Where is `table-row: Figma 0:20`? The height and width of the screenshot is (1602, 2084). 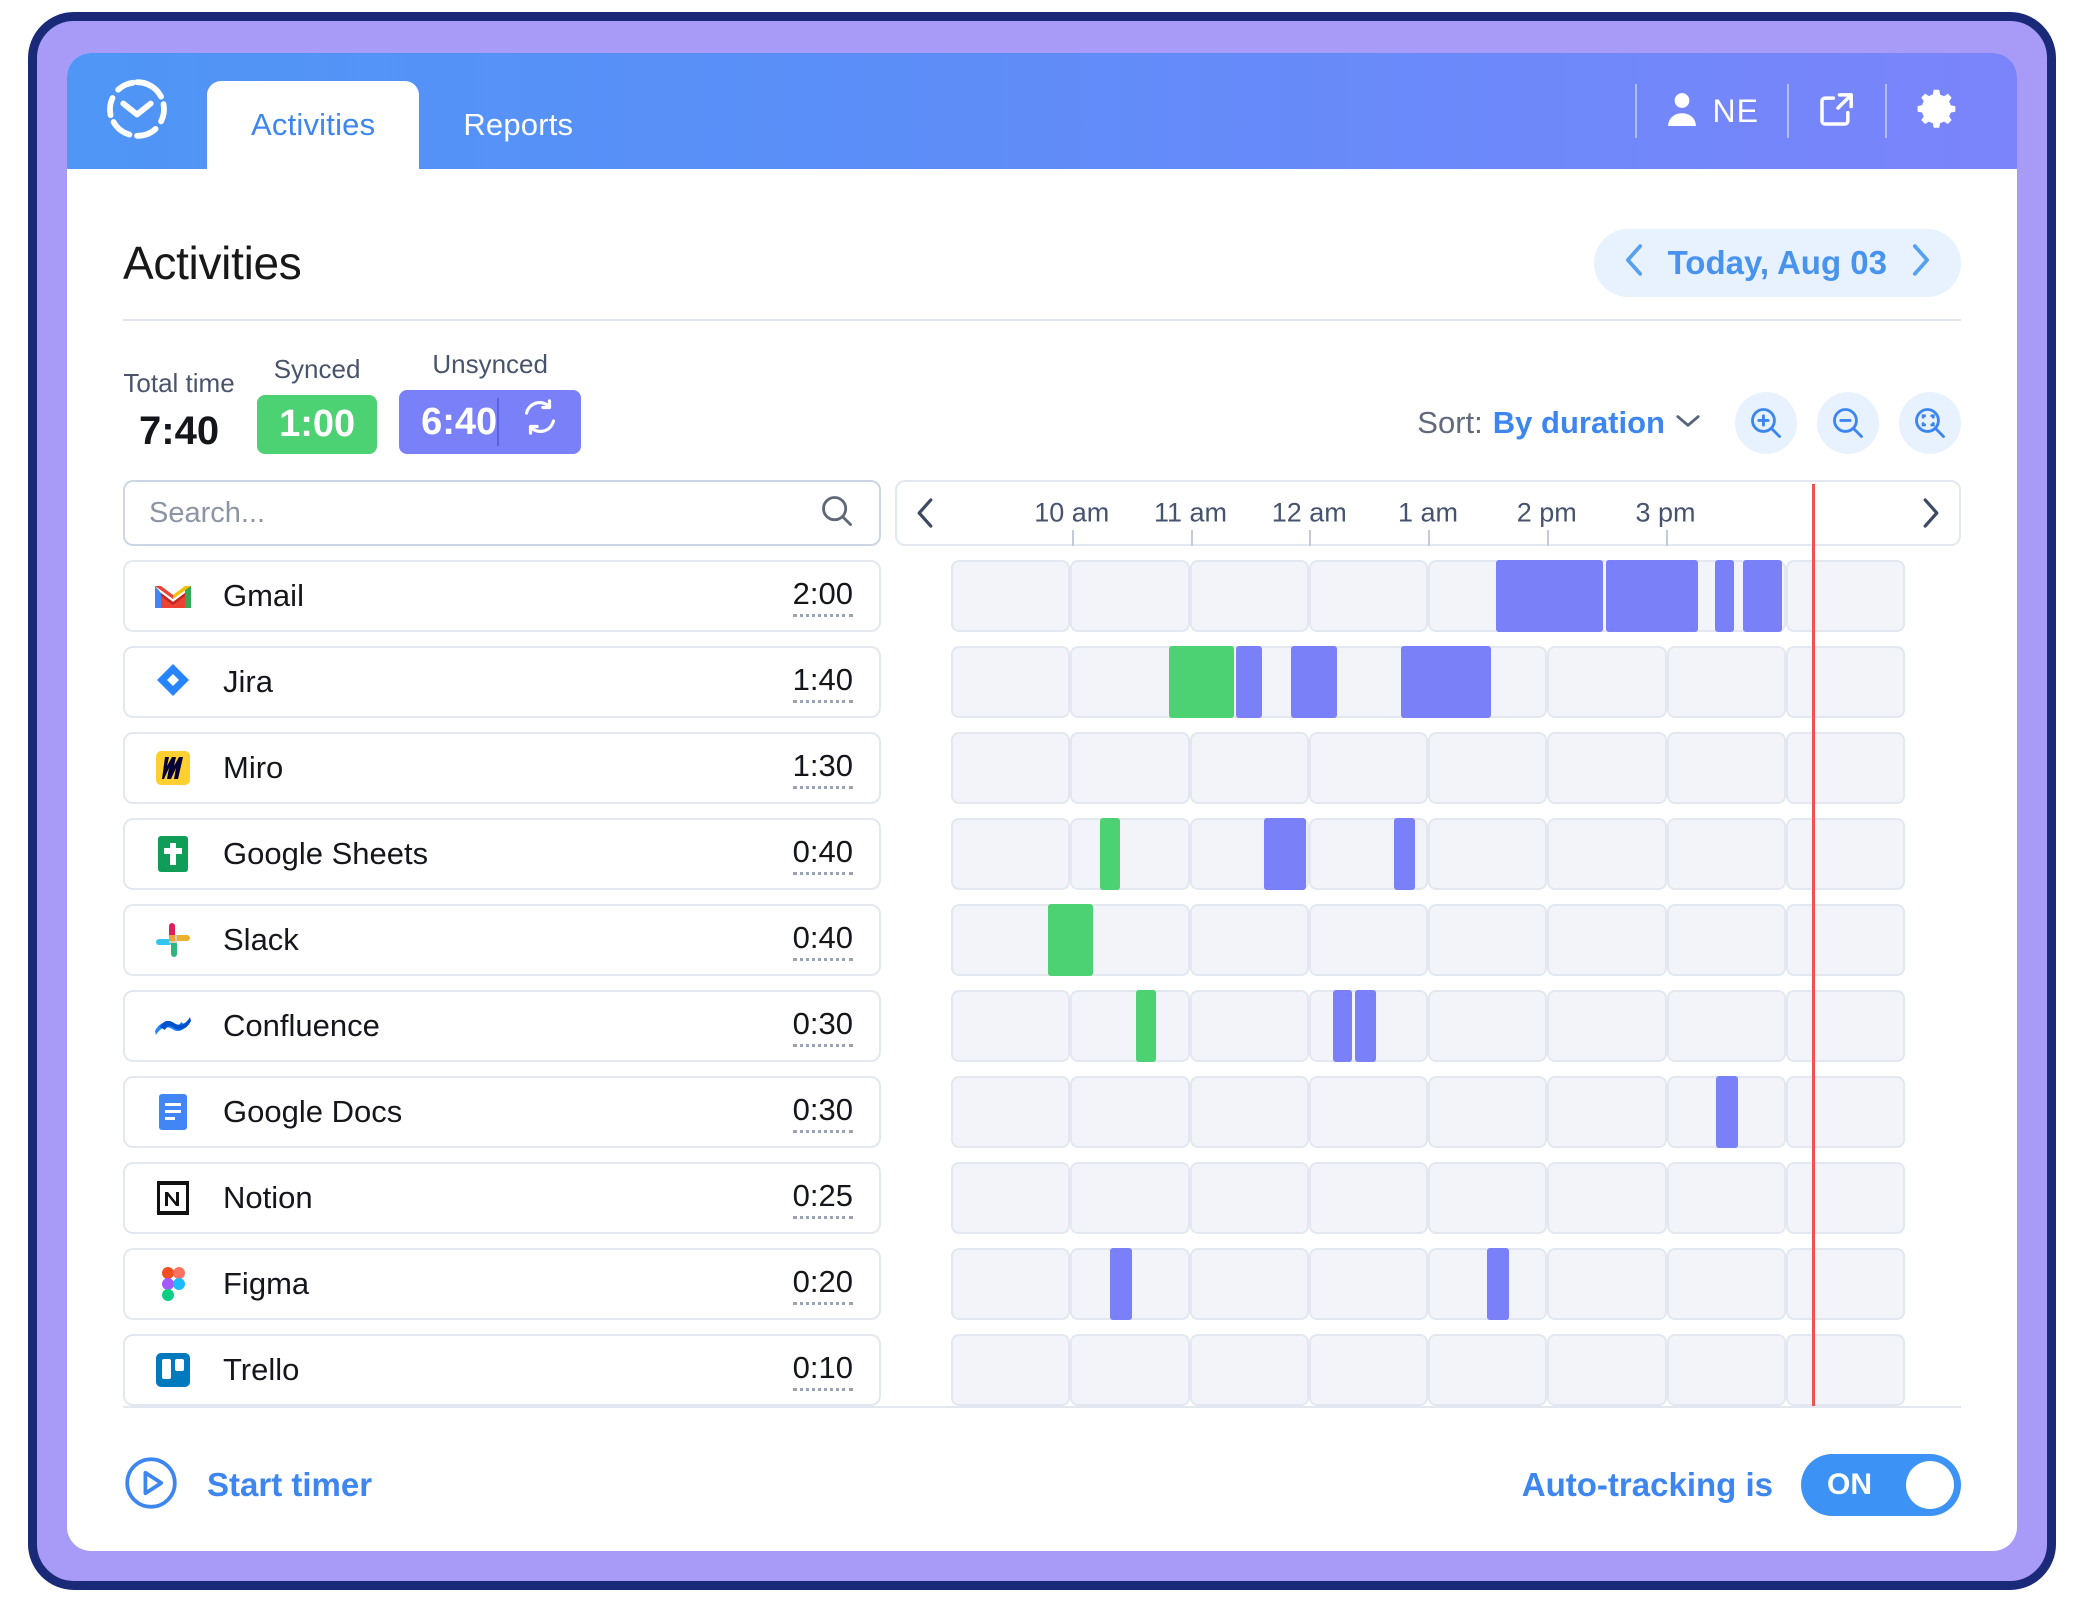 table-row: Figma 0:20 is located at coordinates (1042, 1284).